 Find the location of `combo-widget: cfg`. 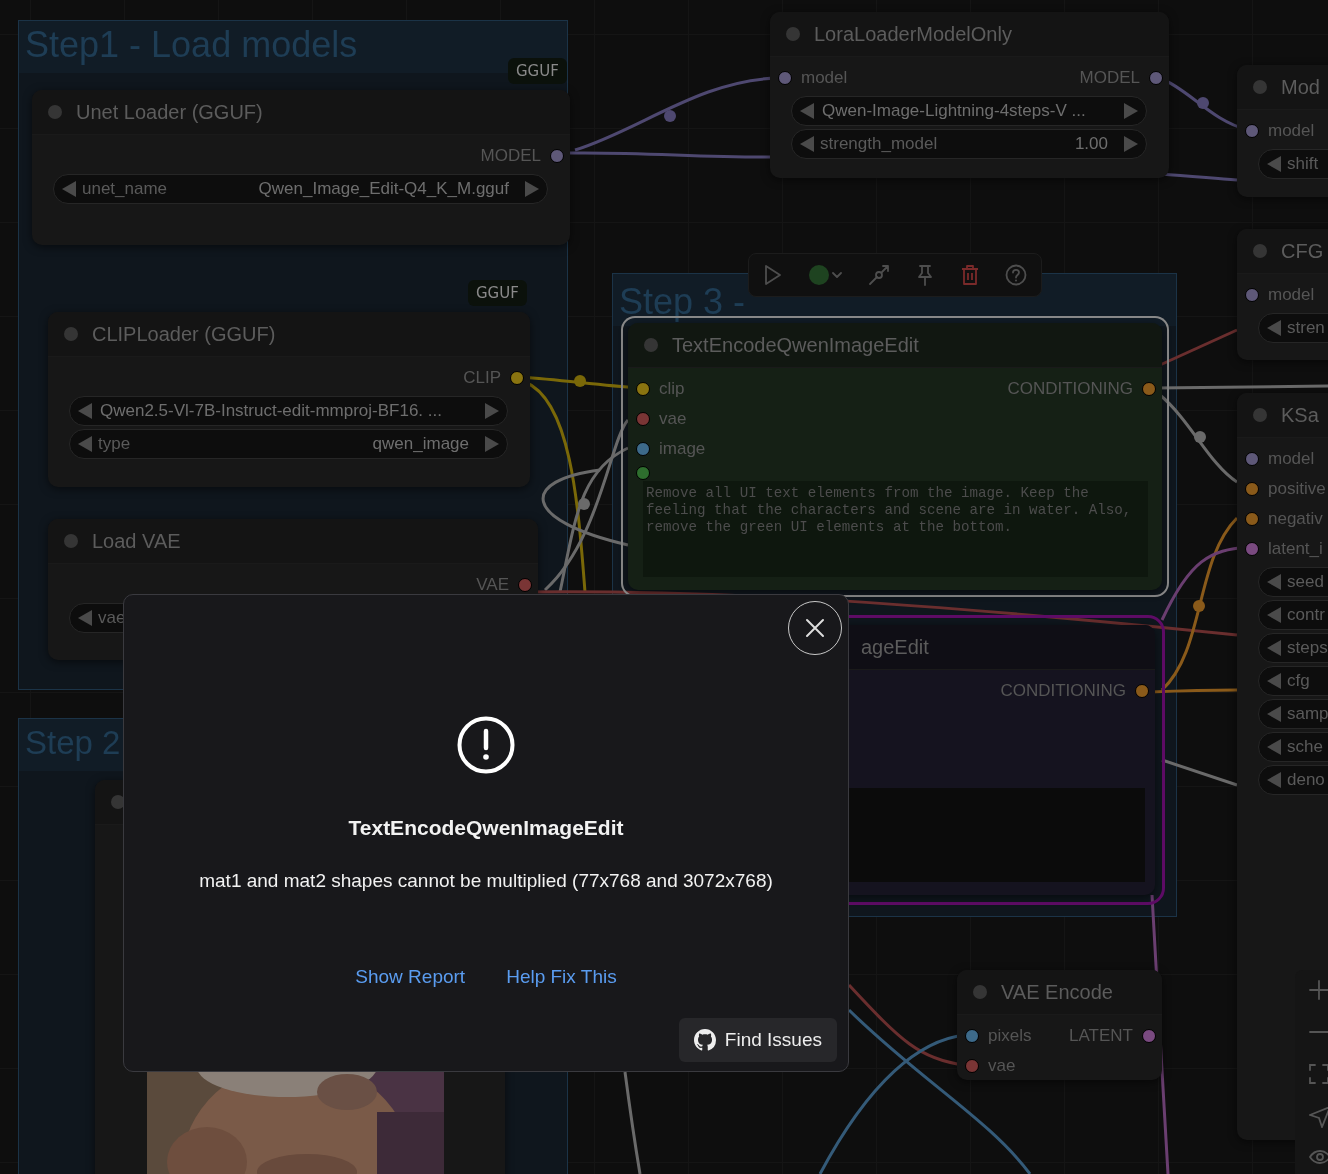

combo-widget: cfg is located at coordinates (1293, 681).